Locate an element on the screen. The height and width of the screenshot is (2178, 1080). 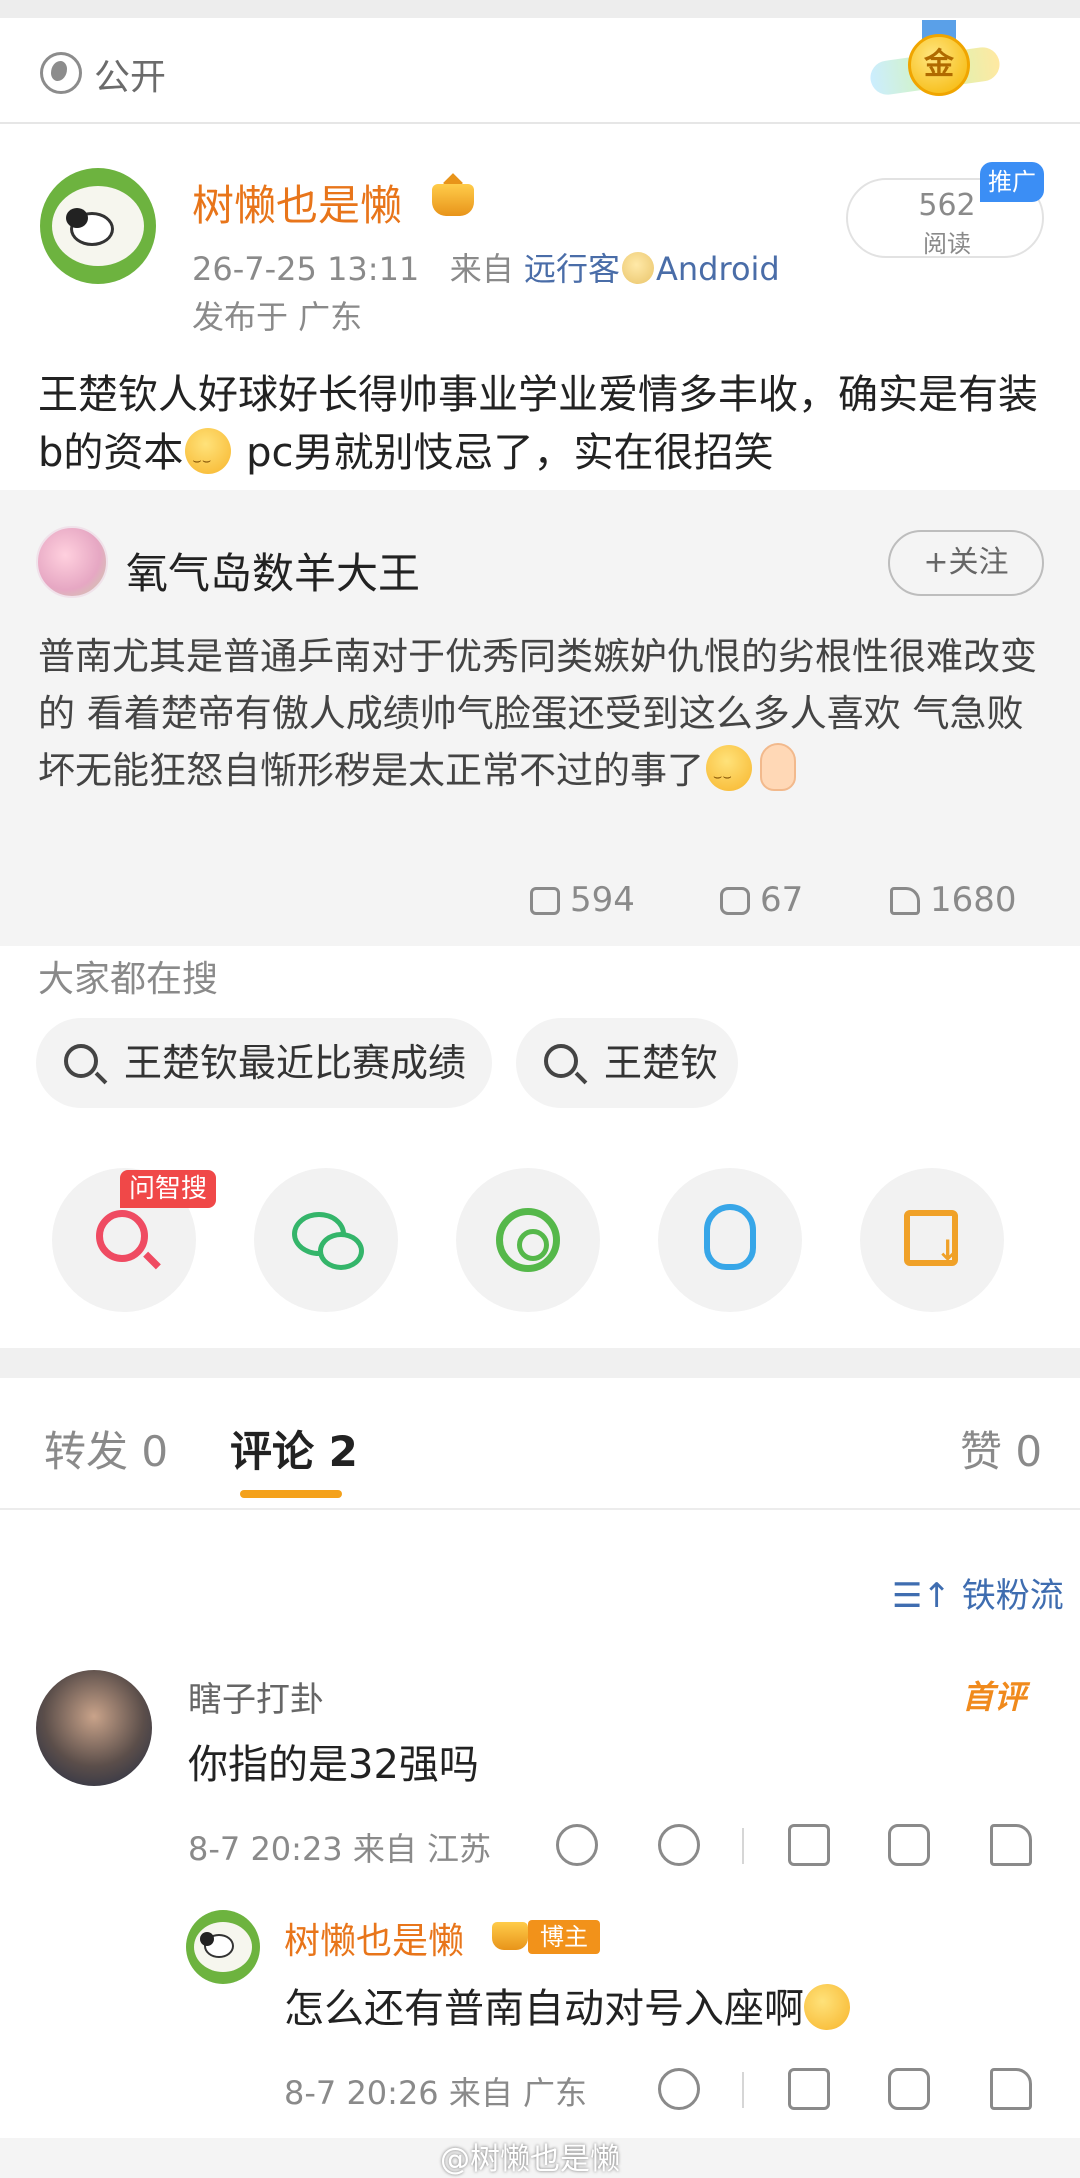
tab-comment: 评论 2 is located at coordinates (294, 1448).